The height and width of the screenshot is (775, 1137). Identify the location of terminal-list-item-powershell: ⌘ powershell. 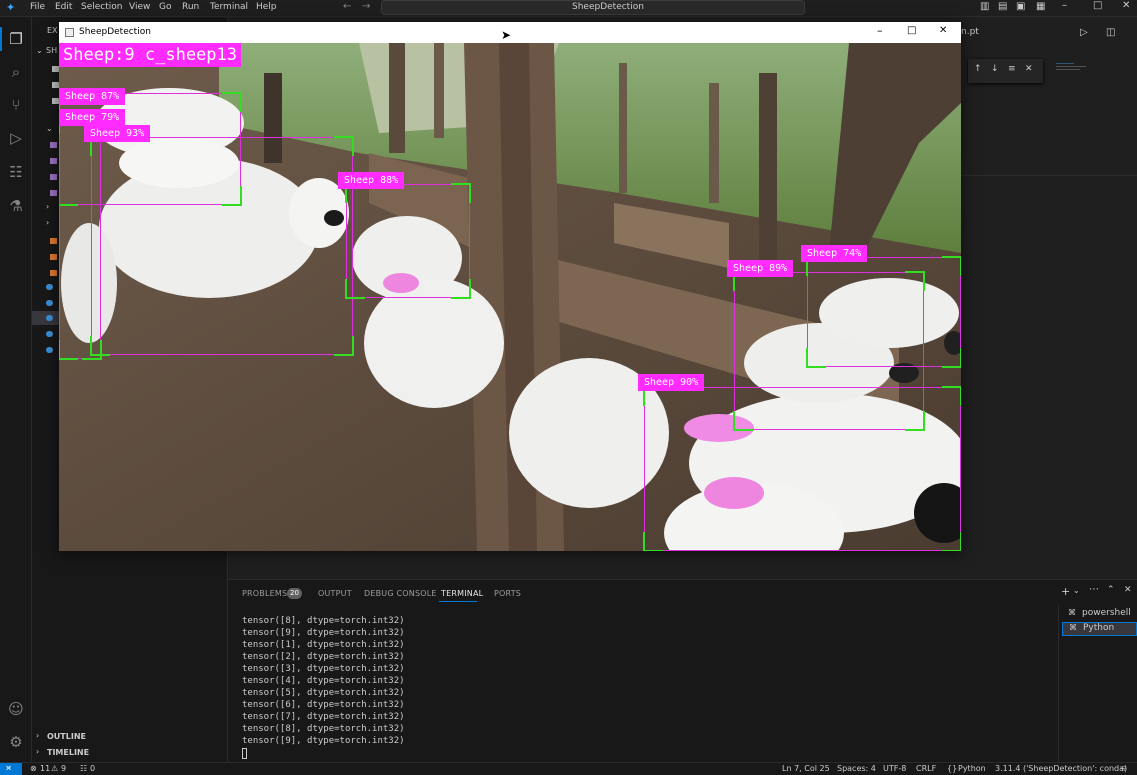
(1099, 614).